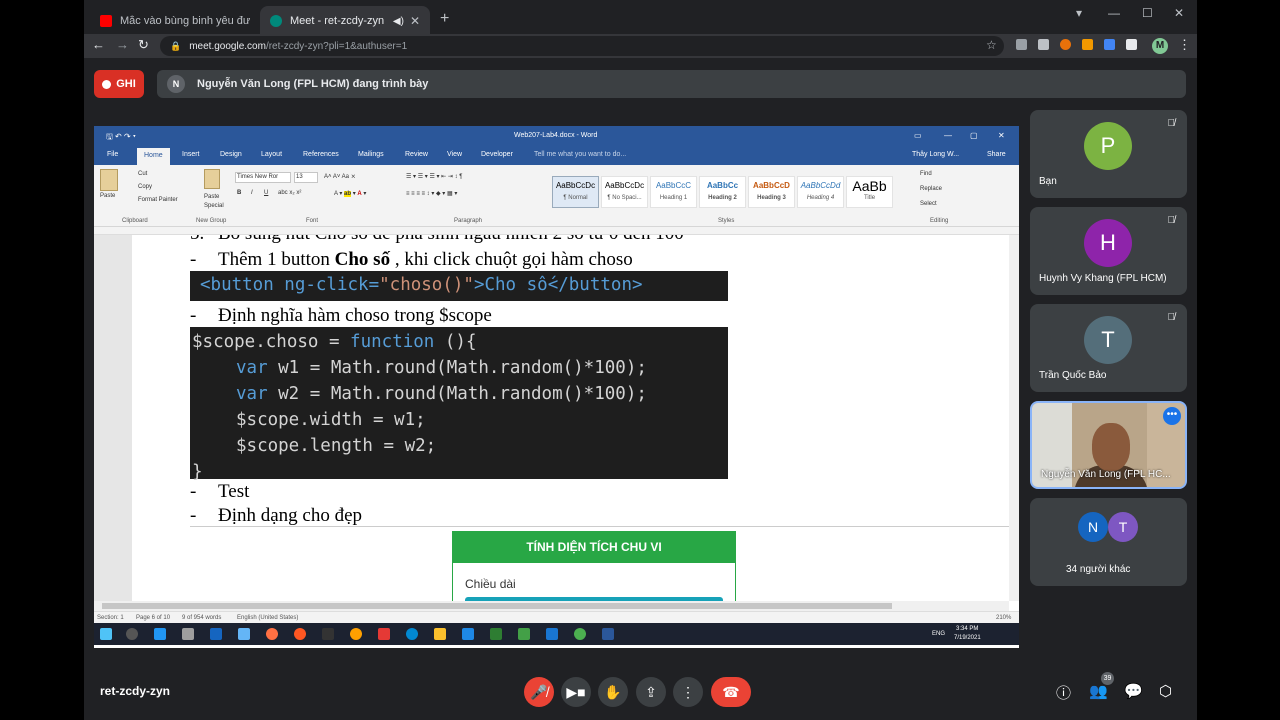 Image resolution: width=1280 pixels, height=720 pixels. What do you see at coordinates (1108, 243) in the screenshot?
I see `avatar: H` at bounding box center [1108, 243].